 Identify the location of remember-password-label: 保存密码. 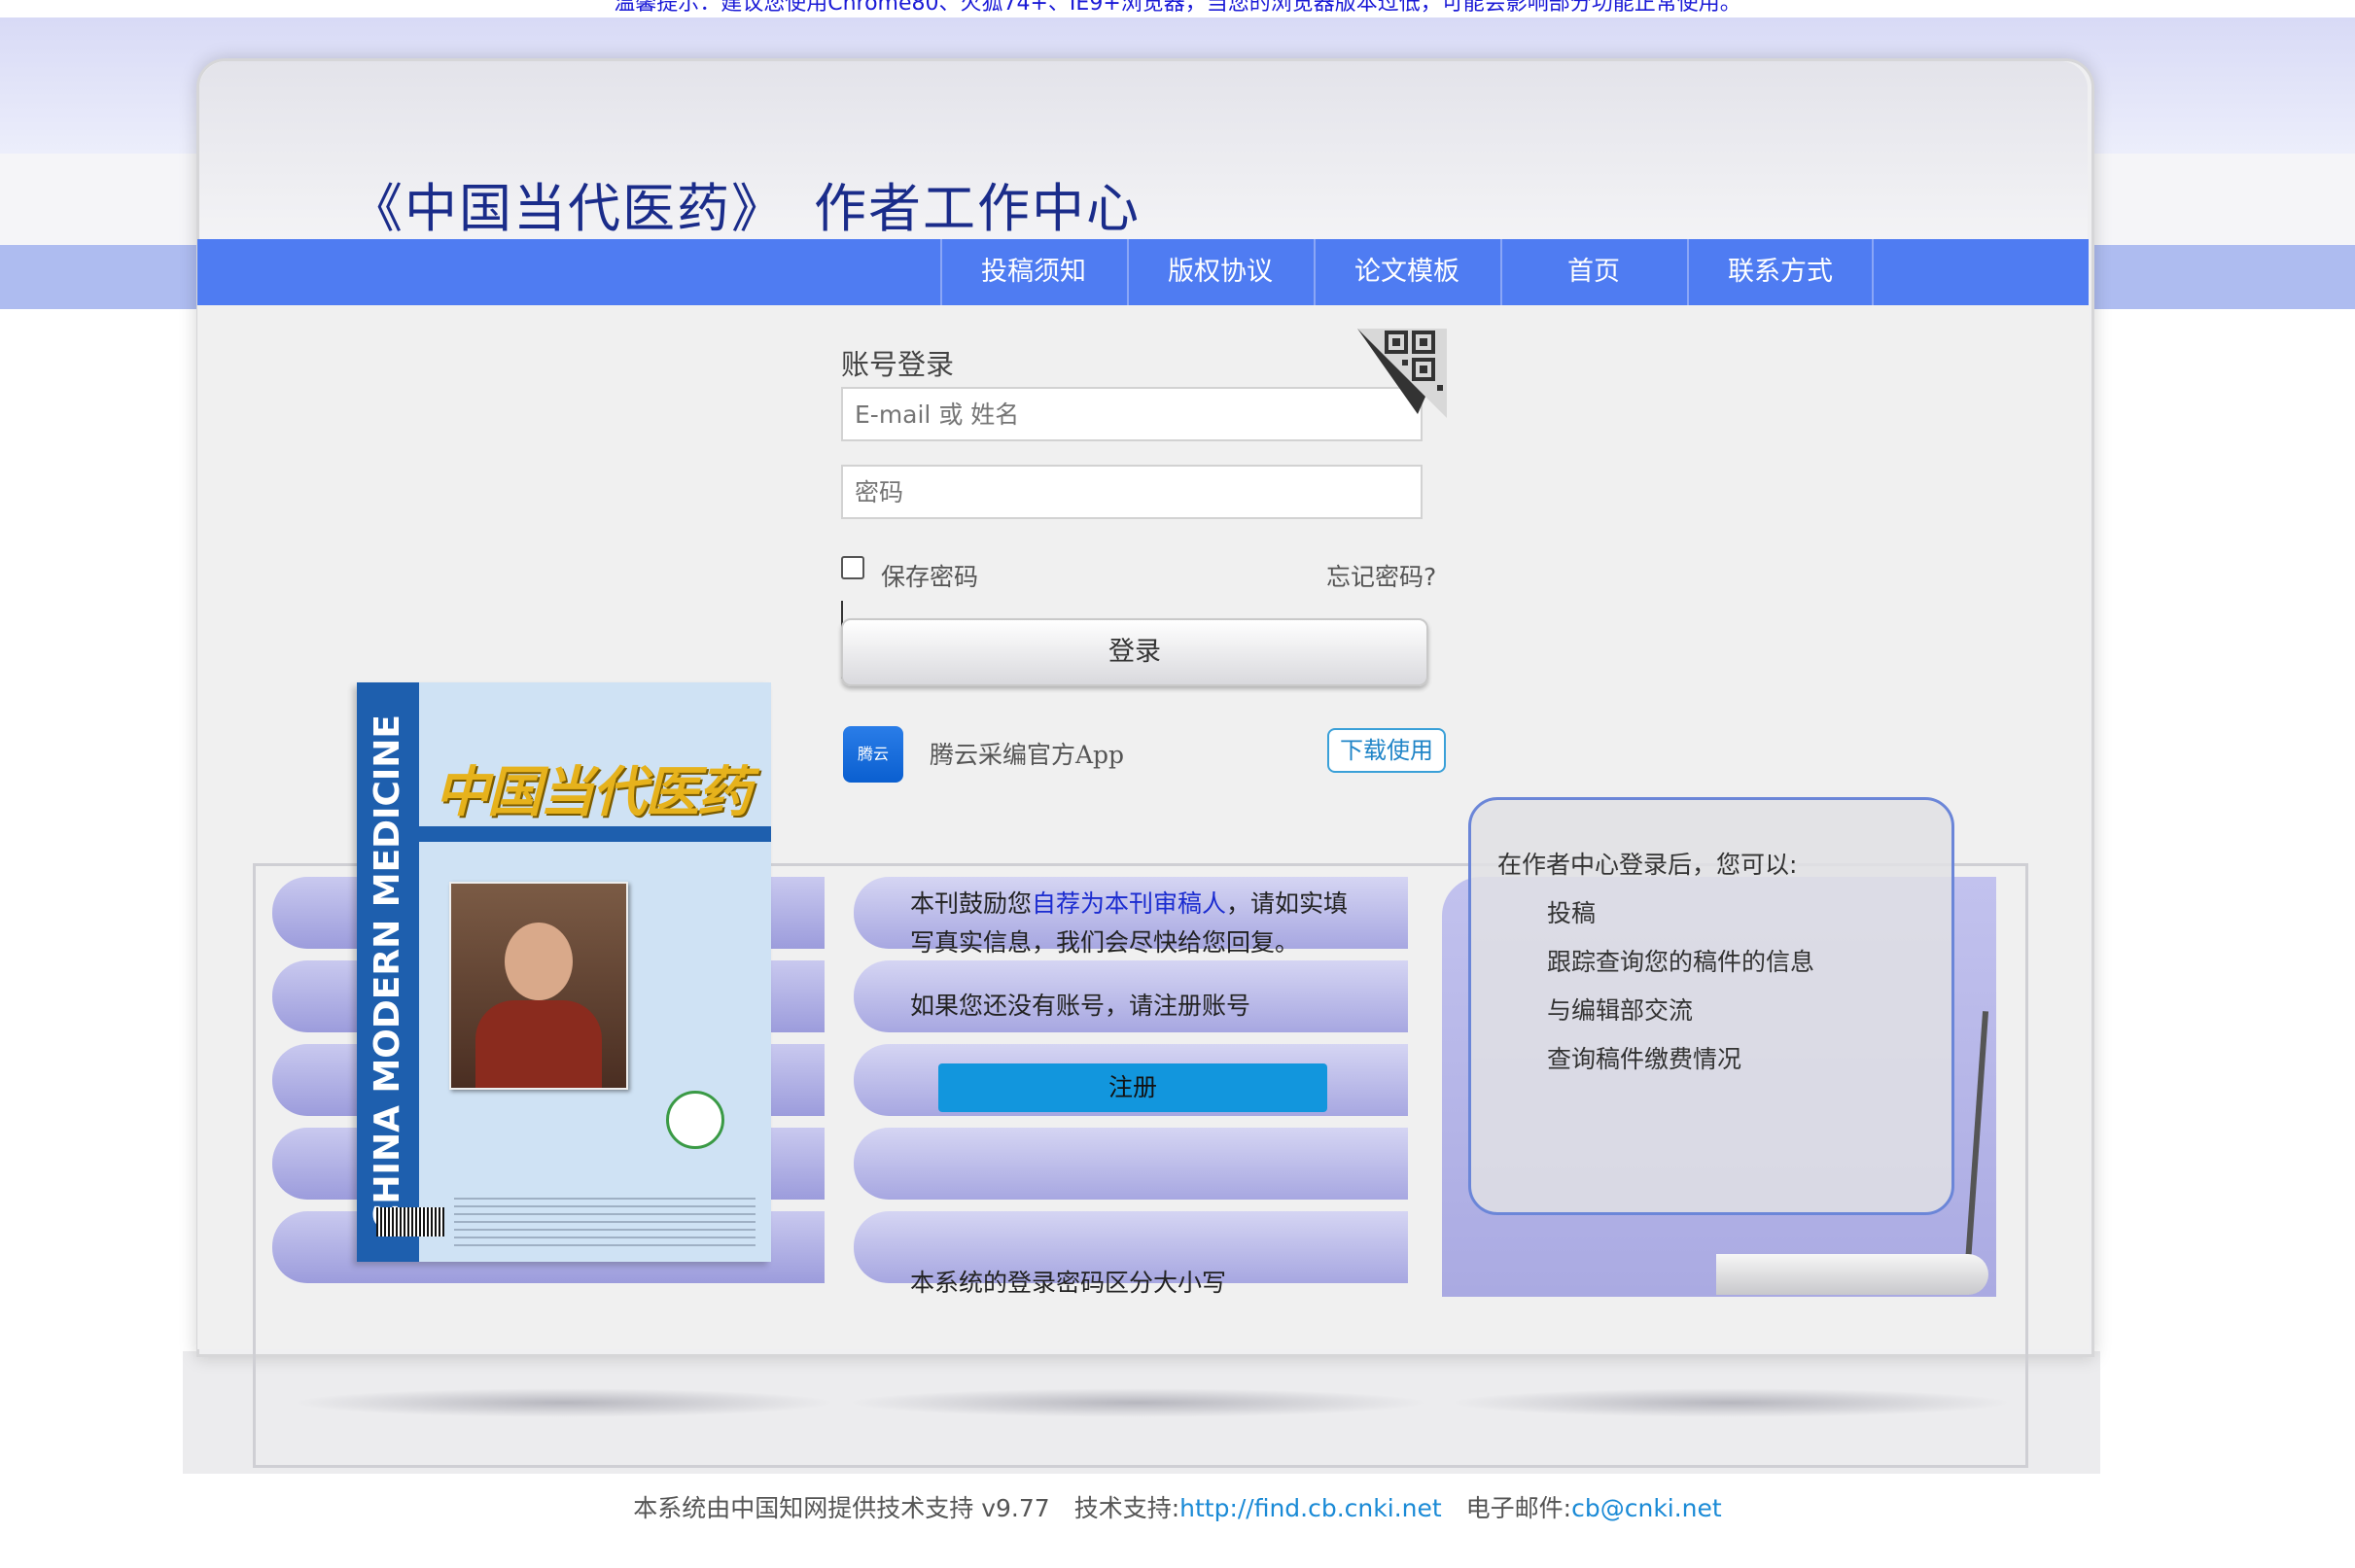
(930, 575).